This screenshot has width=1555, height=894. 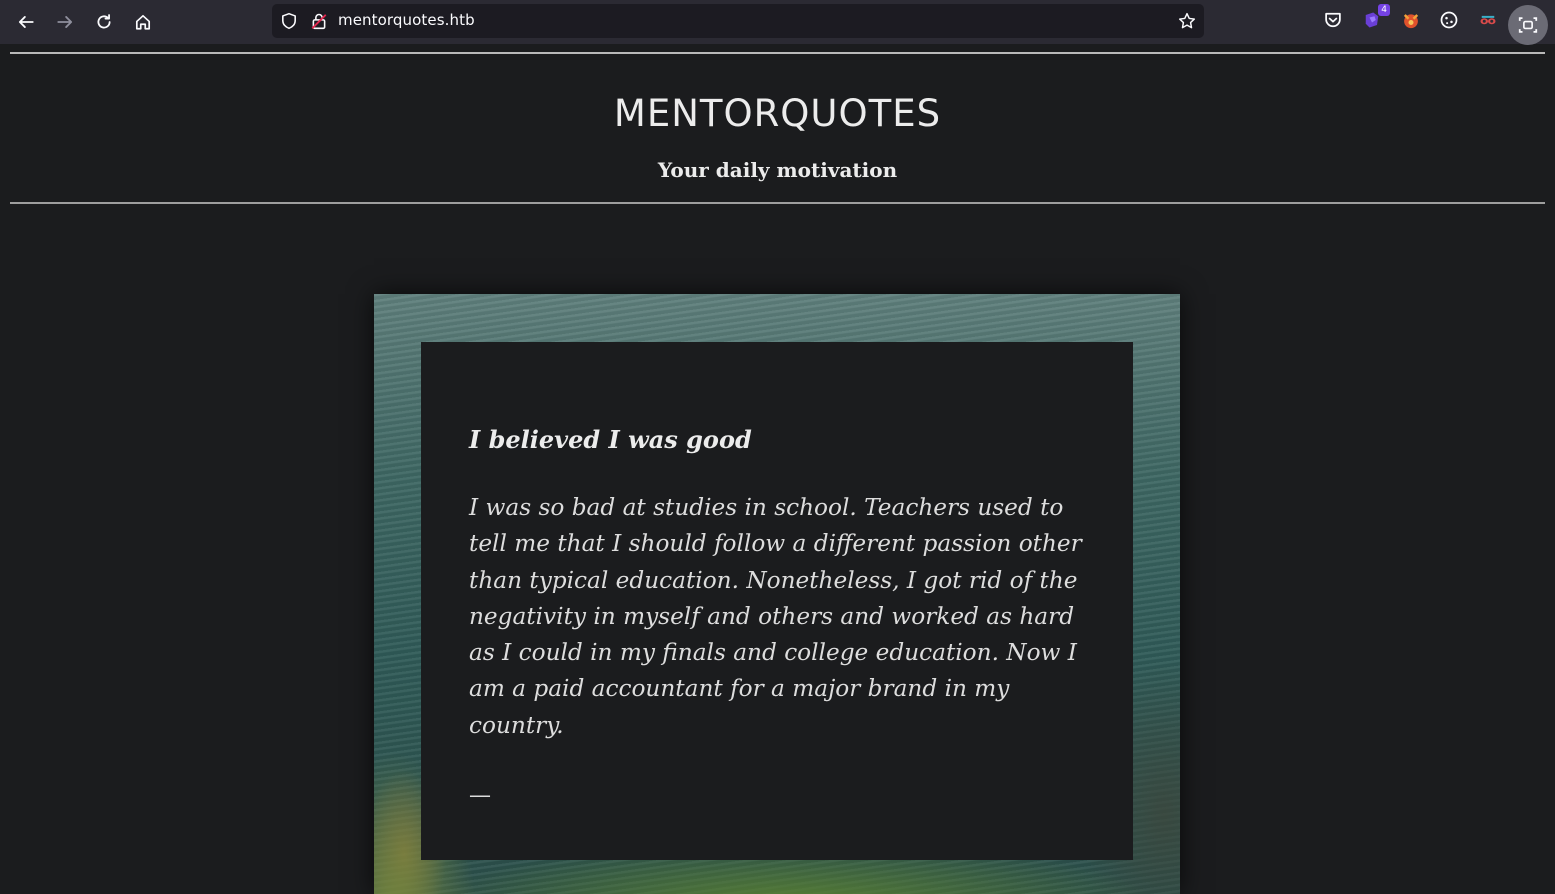 What do you see at coordinates (777, 170) in the screenshot?
I see `site-subtitle: Your daily motivation` at bounding box center [777, 170].